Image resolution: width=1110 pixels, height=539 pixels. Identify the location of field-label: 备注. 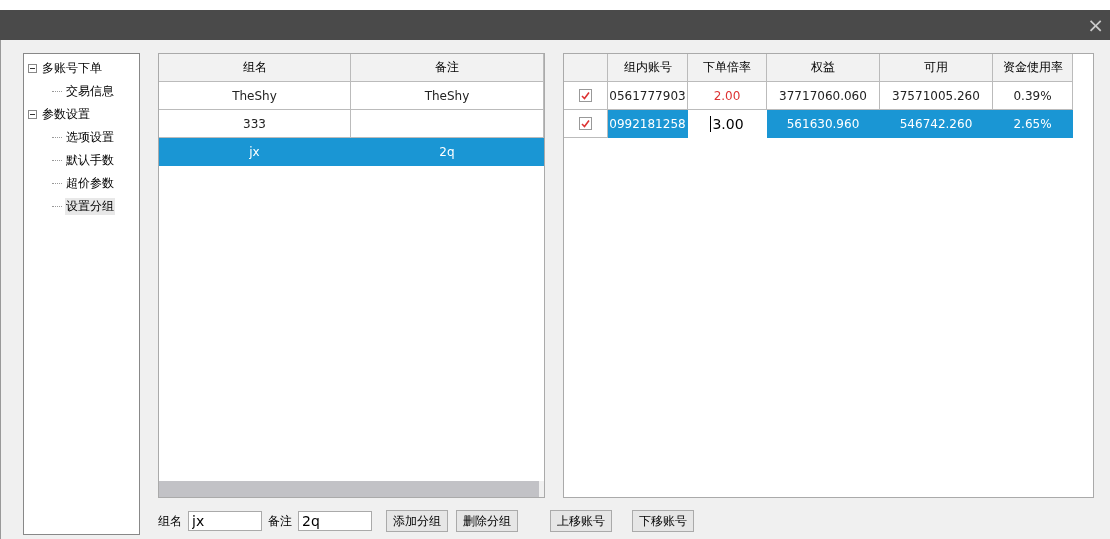
(280, 521).